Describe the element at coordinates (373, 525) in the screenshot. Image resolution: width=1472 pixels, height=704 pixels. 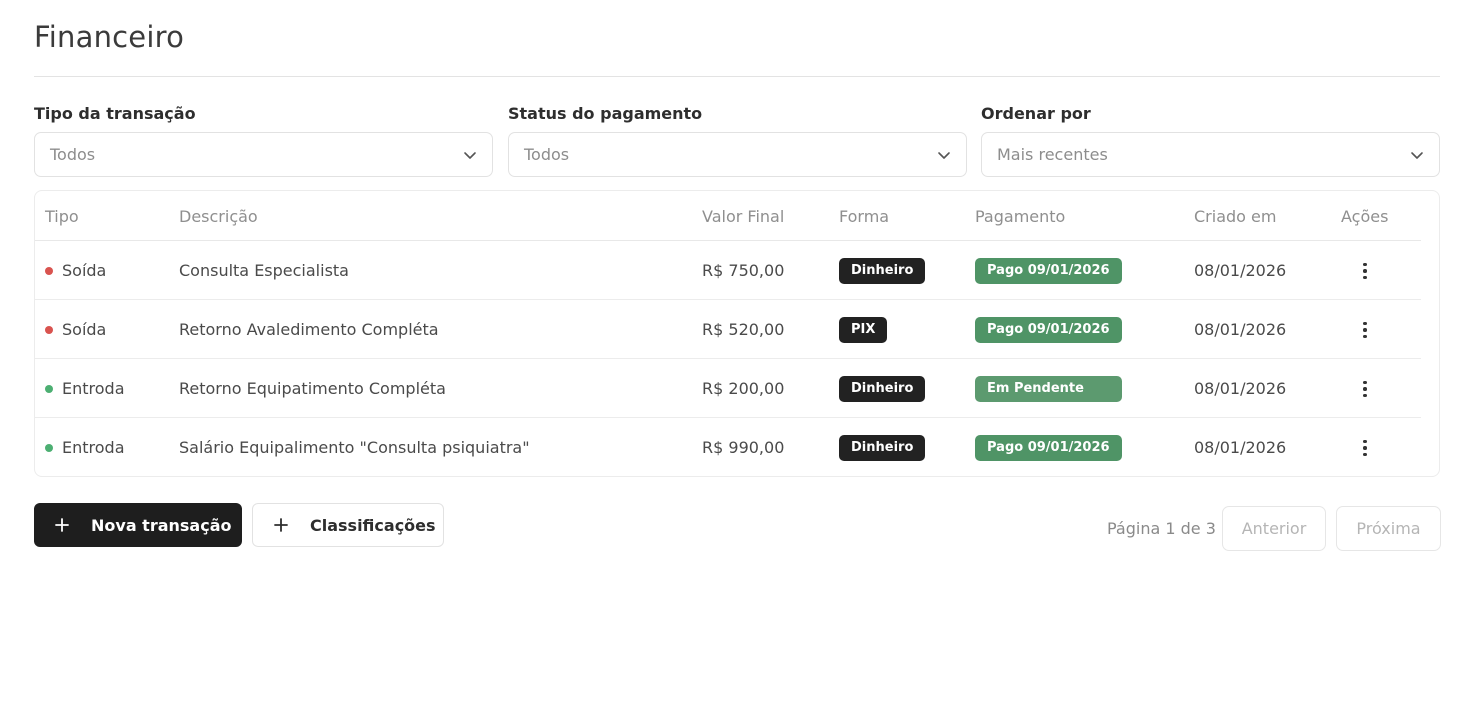
I see `button-label: Classificações` at that location.